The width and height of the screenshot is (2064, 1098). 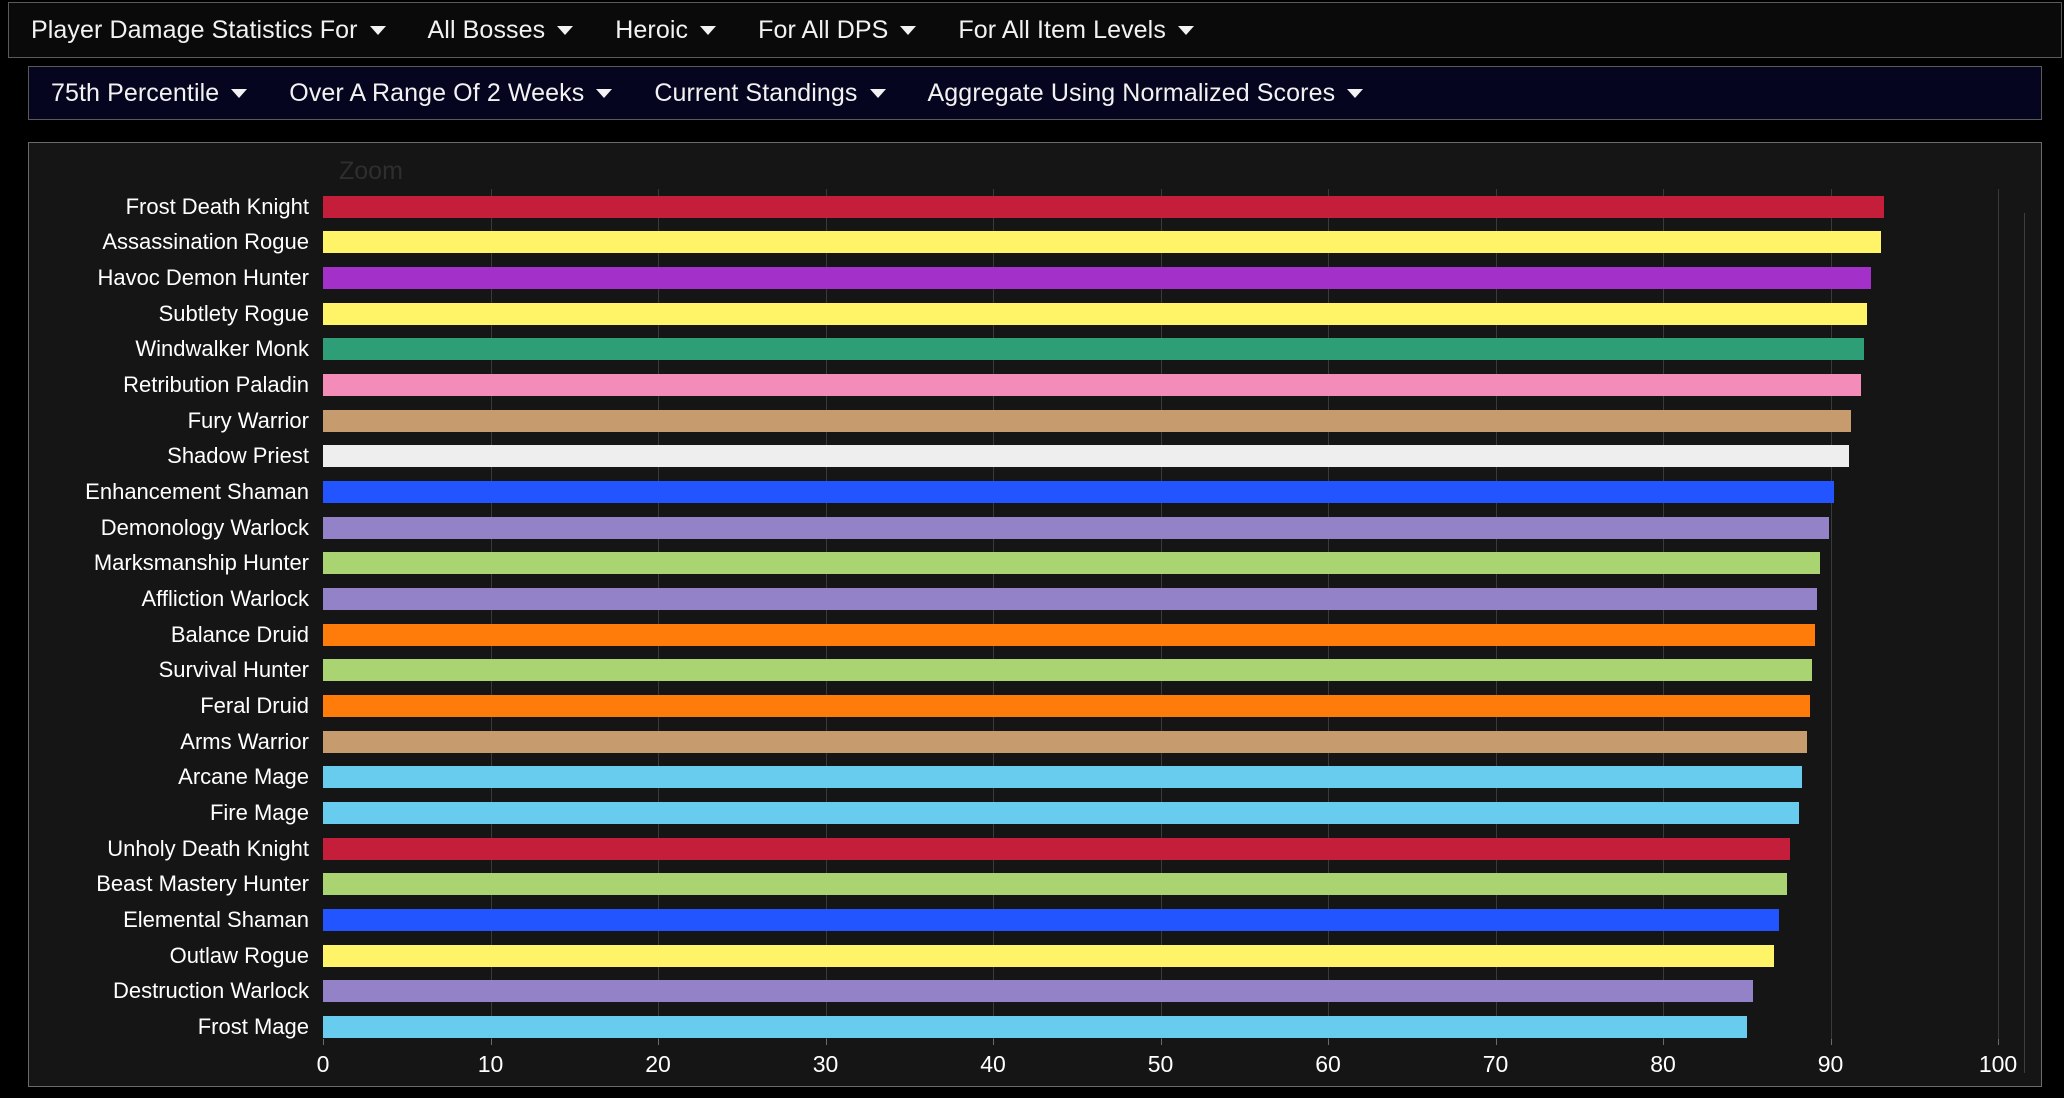 I want to click on bar-row: Affliction Warlock, so click(x=1070, y=599).